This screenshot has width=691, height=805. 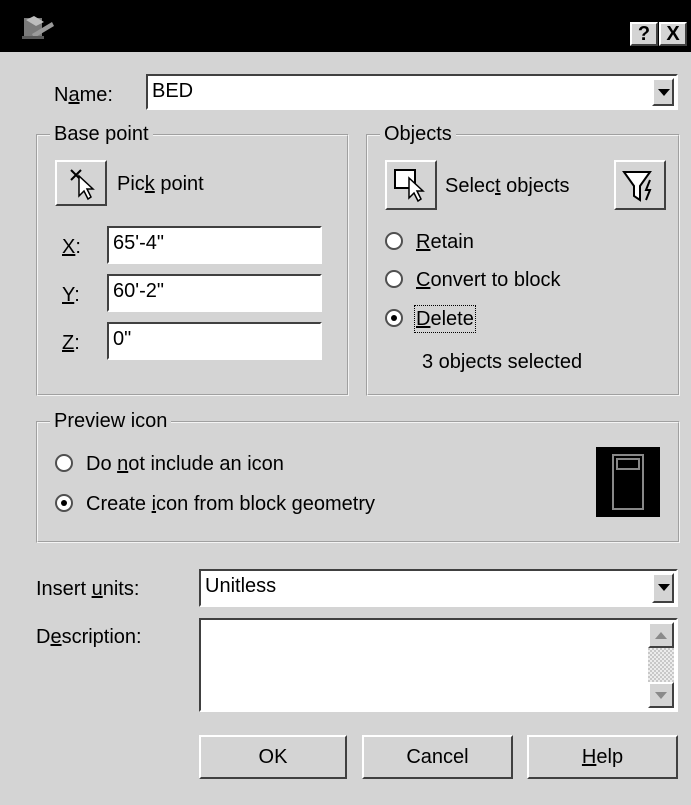 What do you see at coordinates (214, 245) in the screenshot?
I see `x-input: 65'-4"` at bounding box center [214, 245].